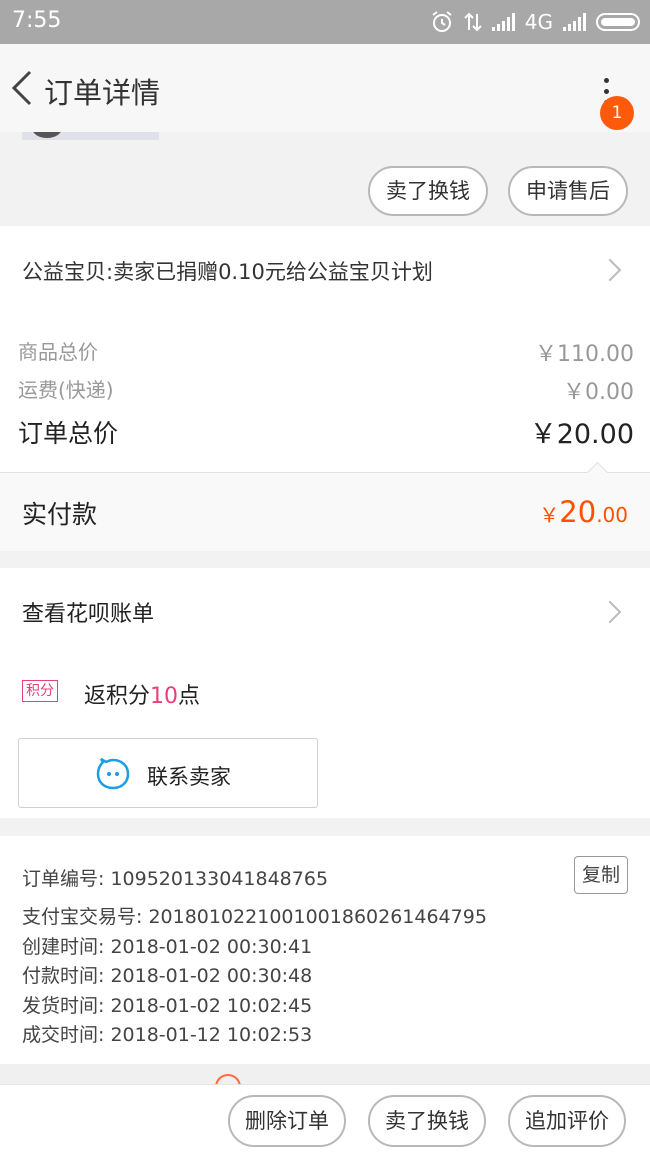  I want to click on shipped-time: 发货时间: 2018-01-02 10:02:45, so click(167, 1006).